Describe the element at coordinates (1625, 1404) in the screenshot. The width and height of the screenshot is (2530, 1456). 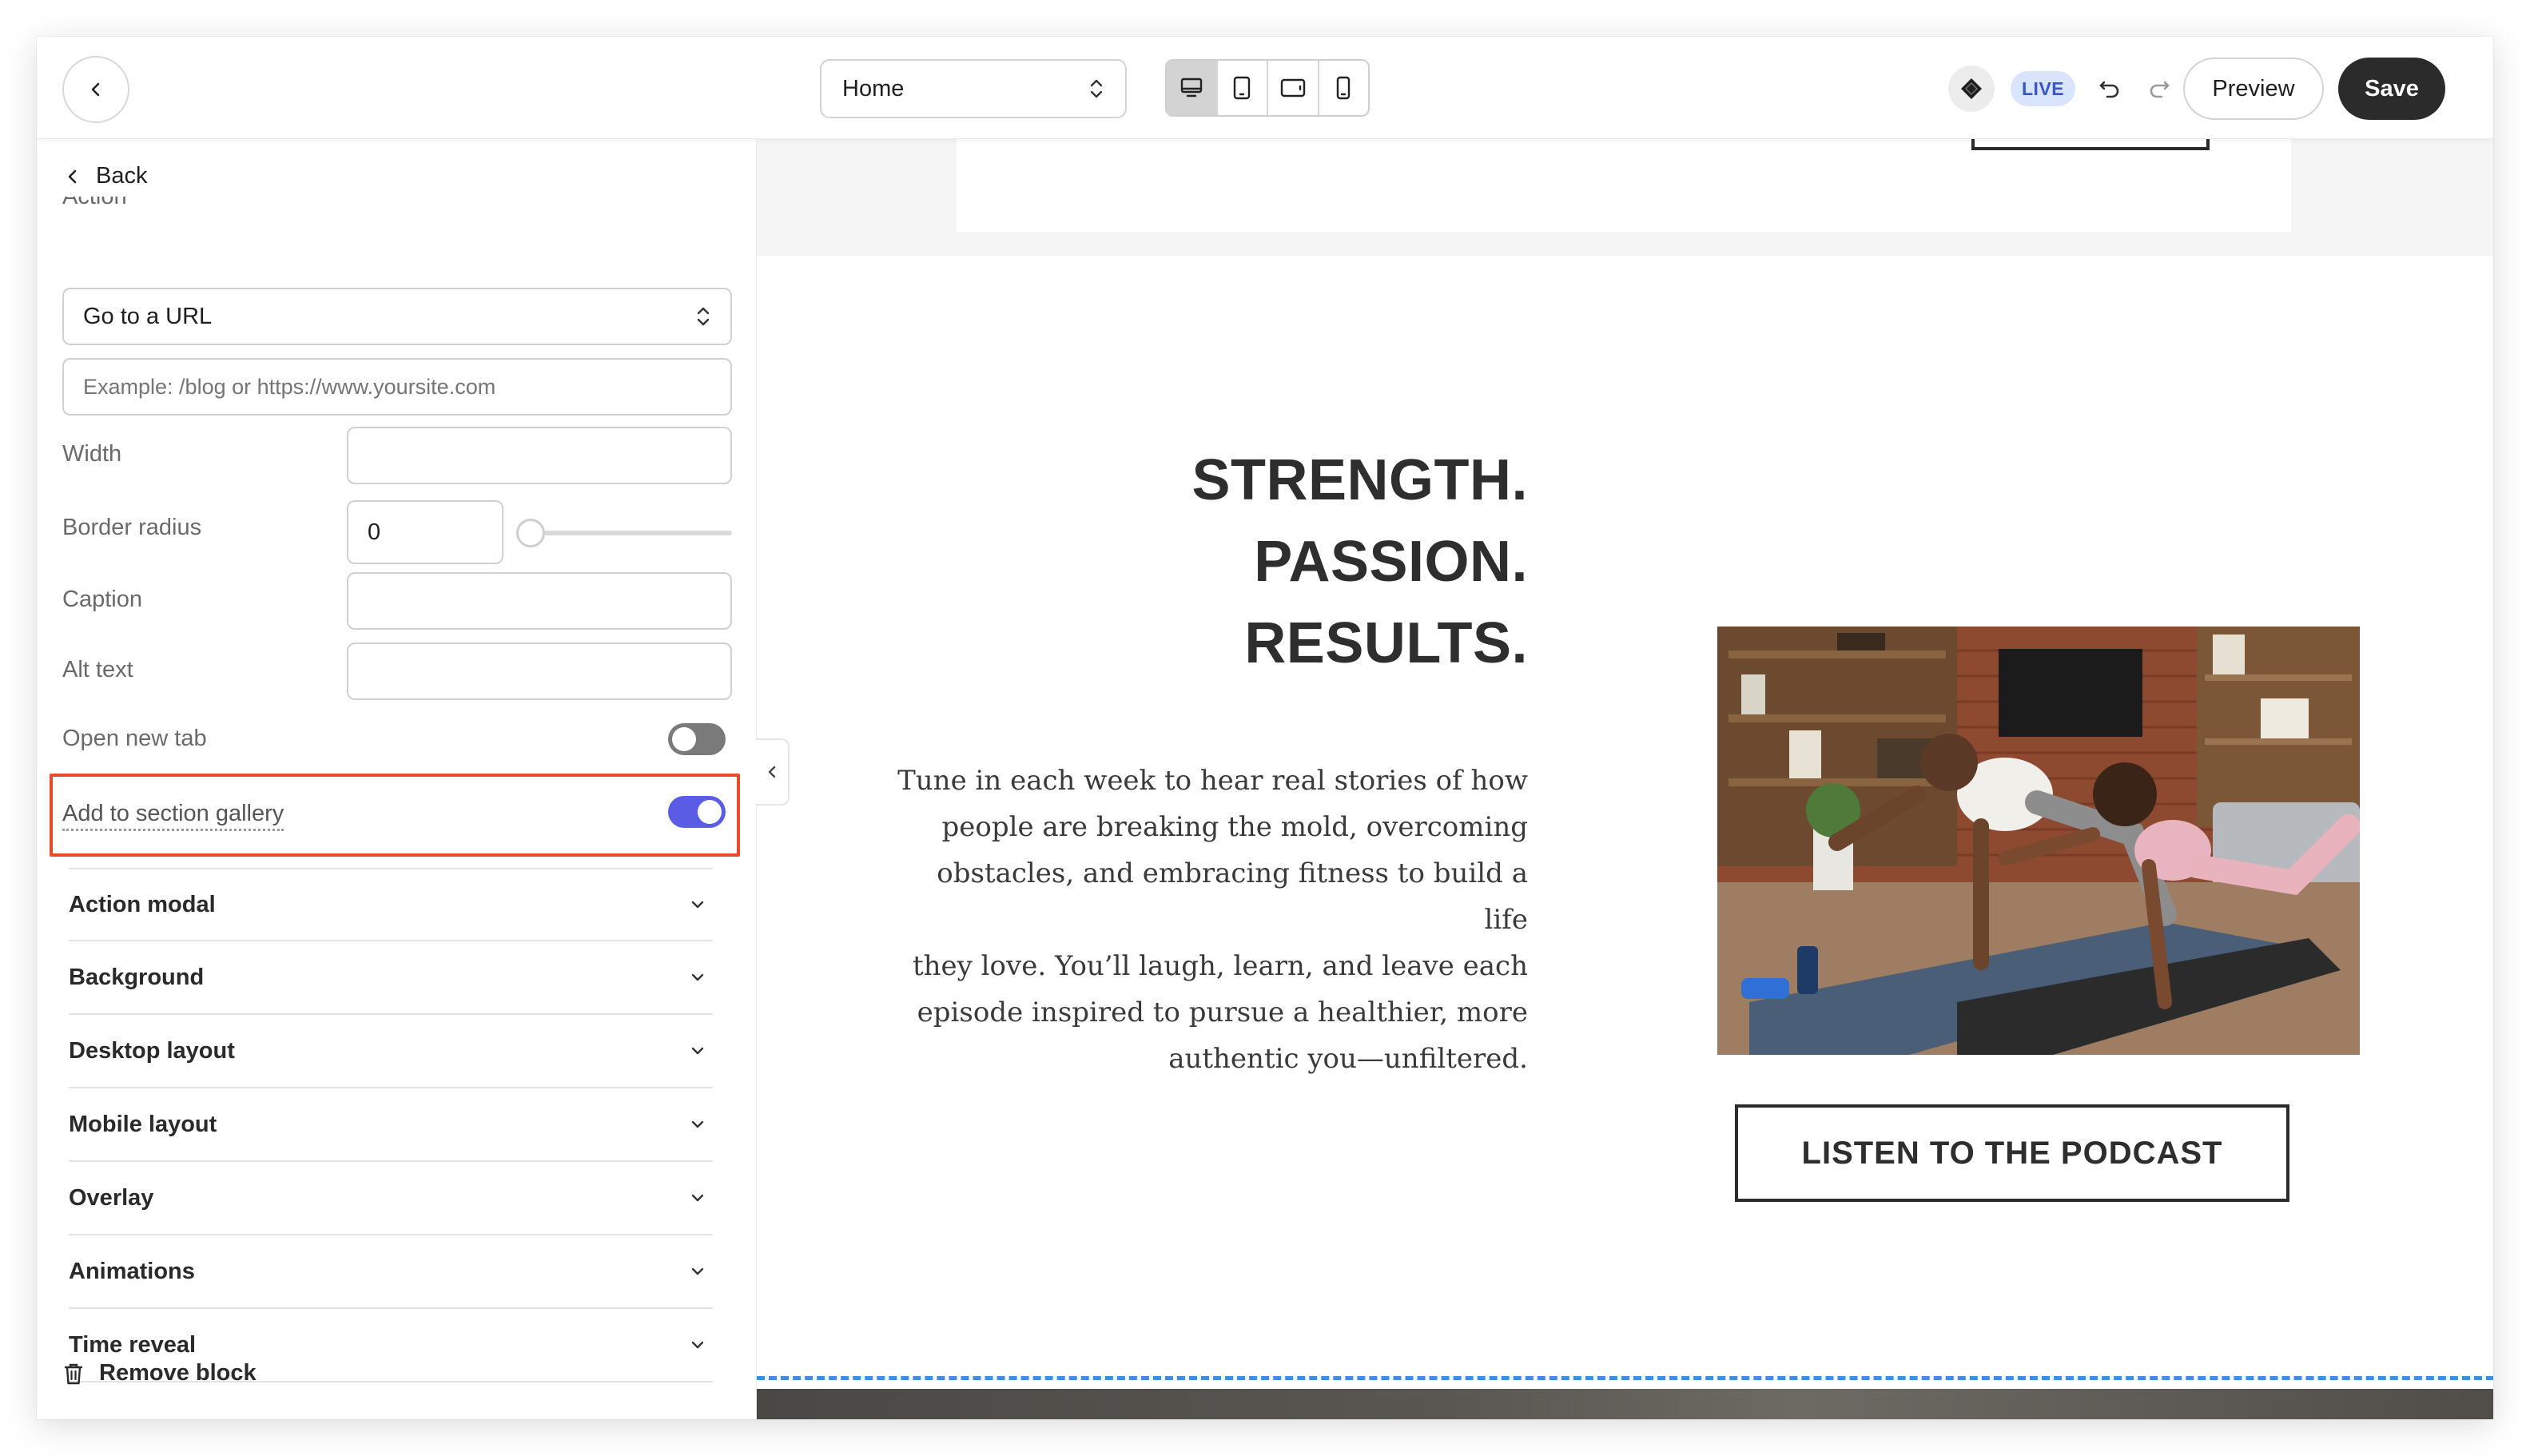
I see `next-section-preview` at that location.